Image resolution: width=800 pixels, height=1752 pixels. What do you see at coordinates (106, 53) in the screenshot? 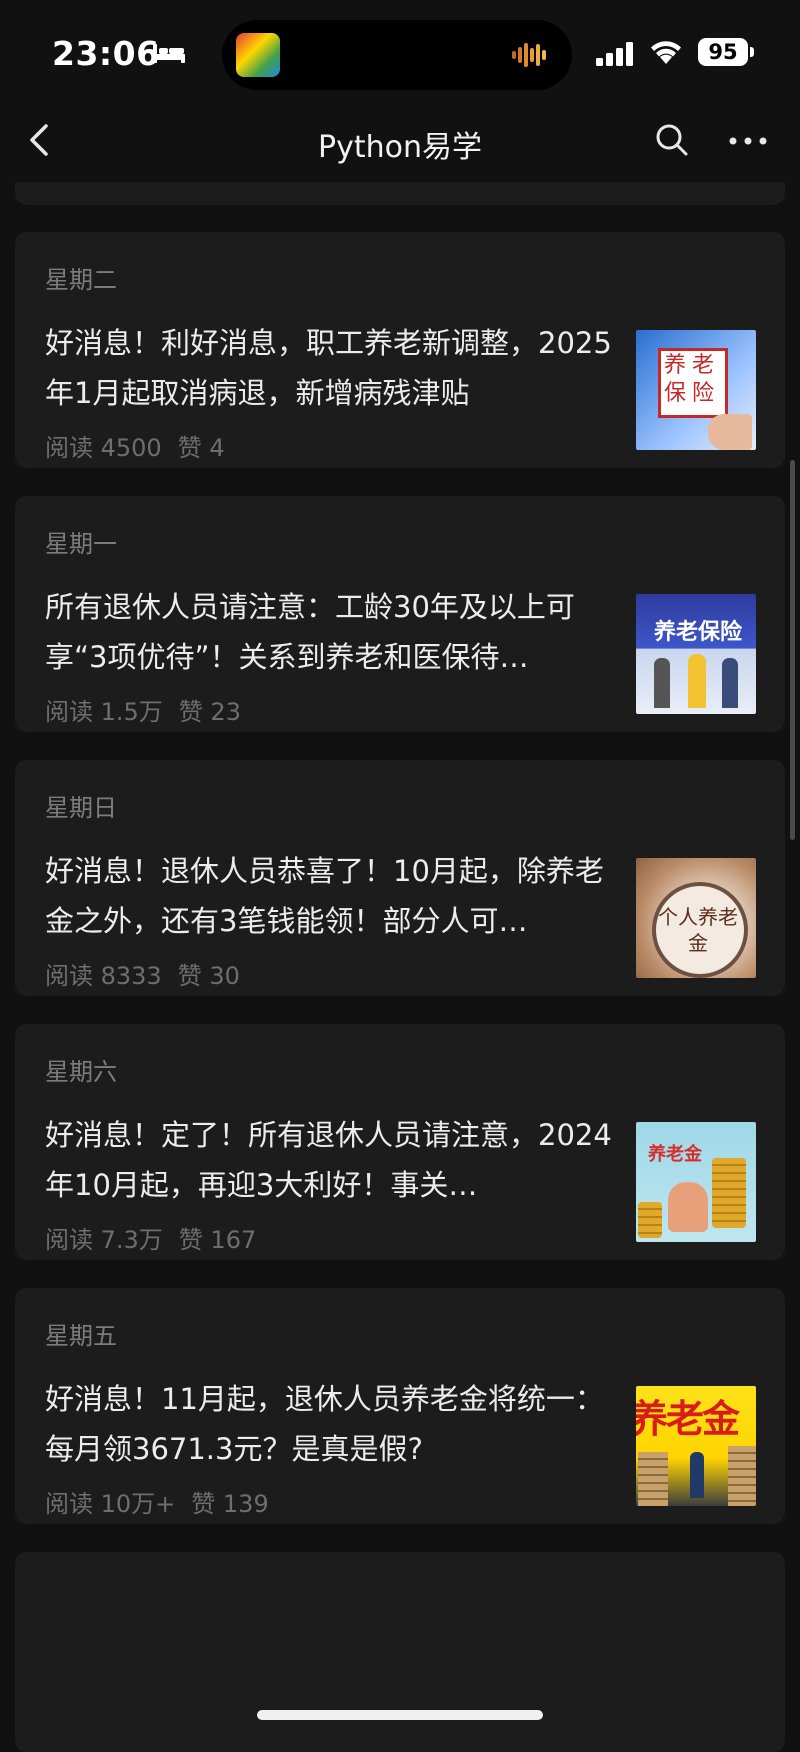
I see `status-time: 23:06` at bounding box center [106, 53].